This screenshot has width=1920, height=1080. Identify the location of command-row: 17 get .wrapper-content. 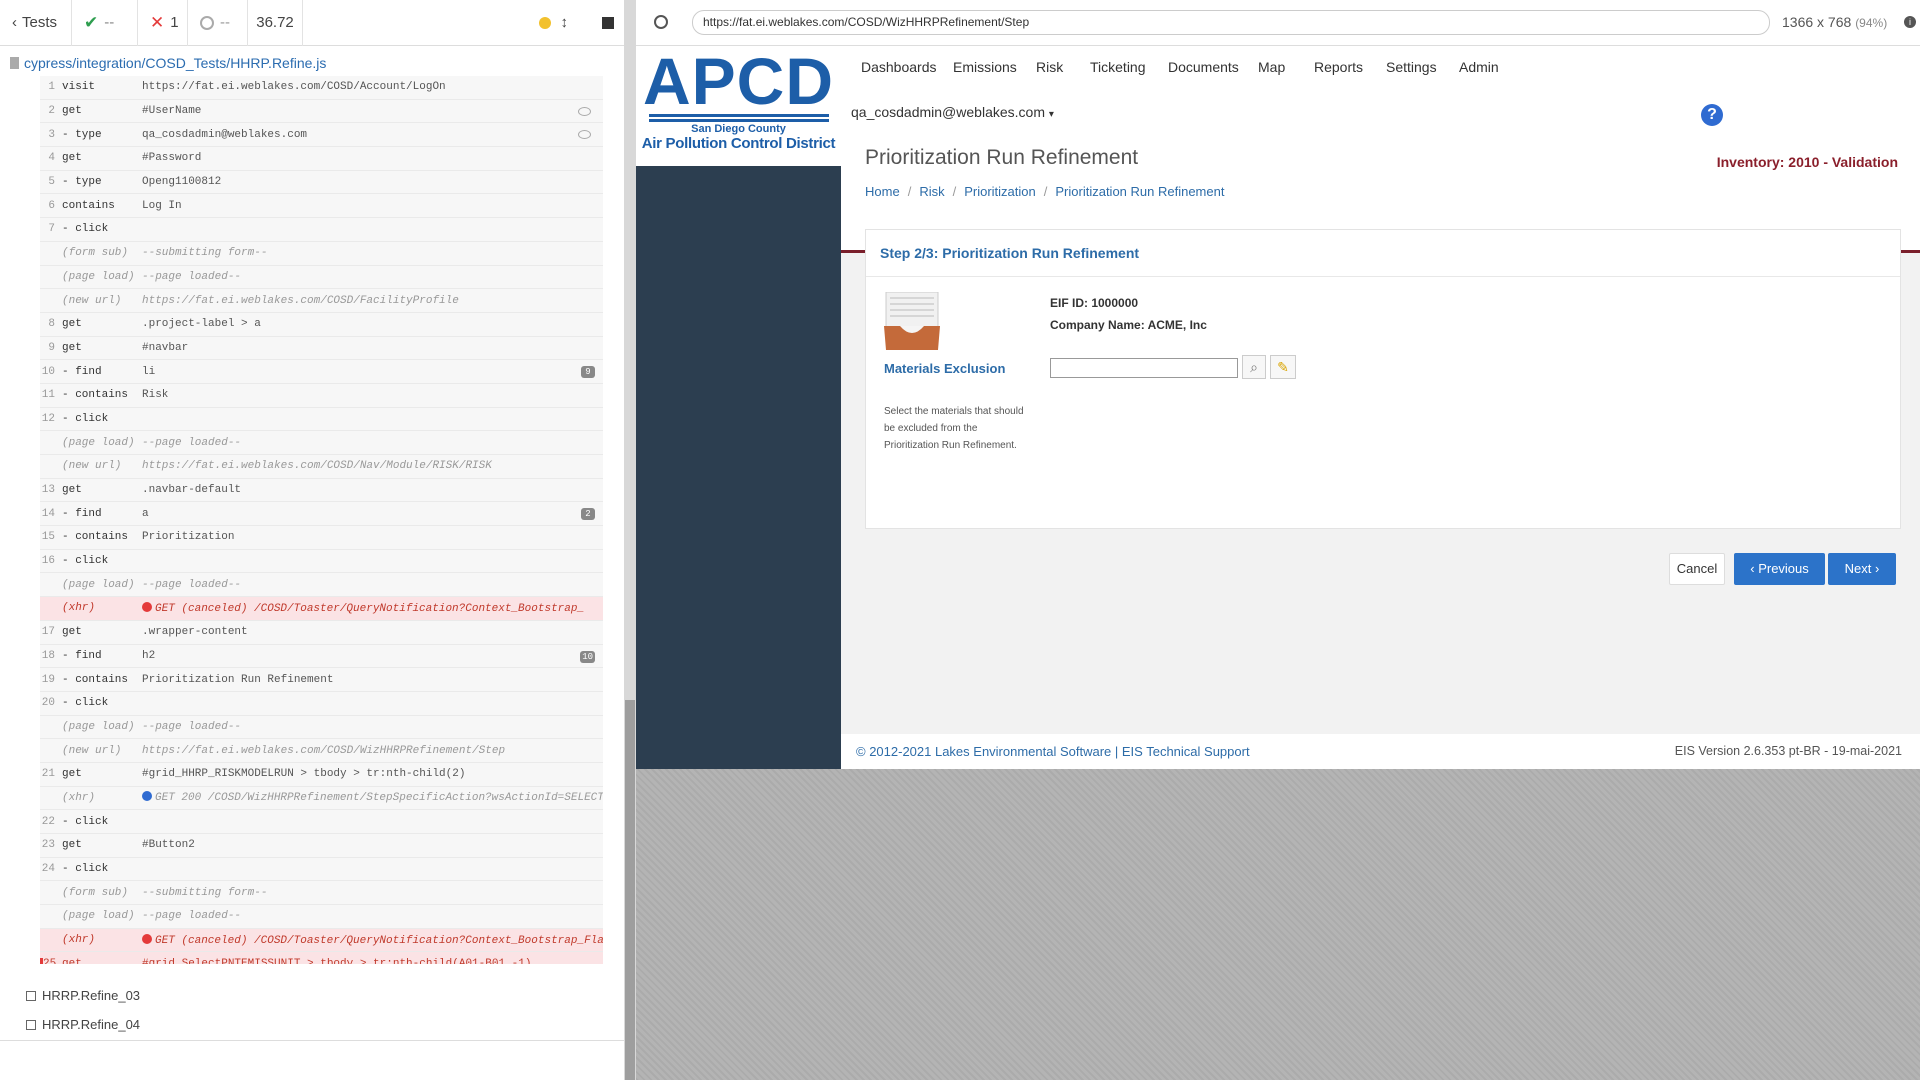
(321, 632).